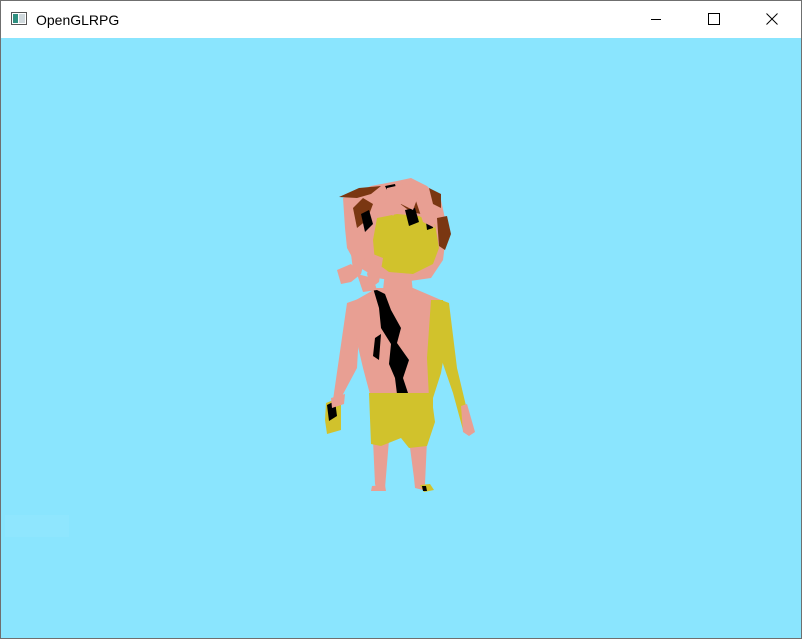 The image size is (802, 639). Describe the element at coordinates (378, 488) in the screenshot. I see `character-left-foot` at that location.